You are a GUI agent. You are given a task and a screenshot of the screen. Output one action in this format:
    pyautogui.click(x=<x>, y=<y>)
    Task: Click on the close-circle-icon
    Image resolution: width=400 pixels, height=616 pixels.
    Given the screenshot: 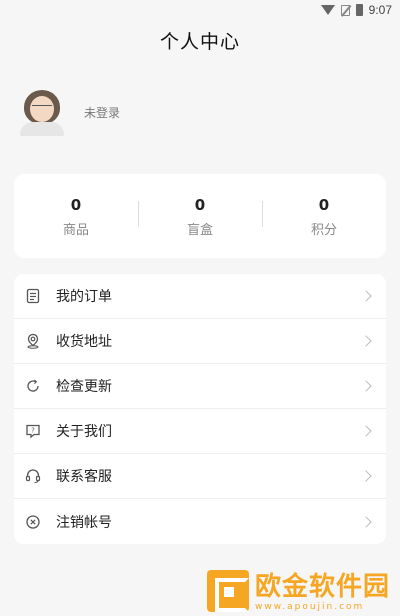 What is the action you would take?
    pyautogui.click(x=33, y=522)
    